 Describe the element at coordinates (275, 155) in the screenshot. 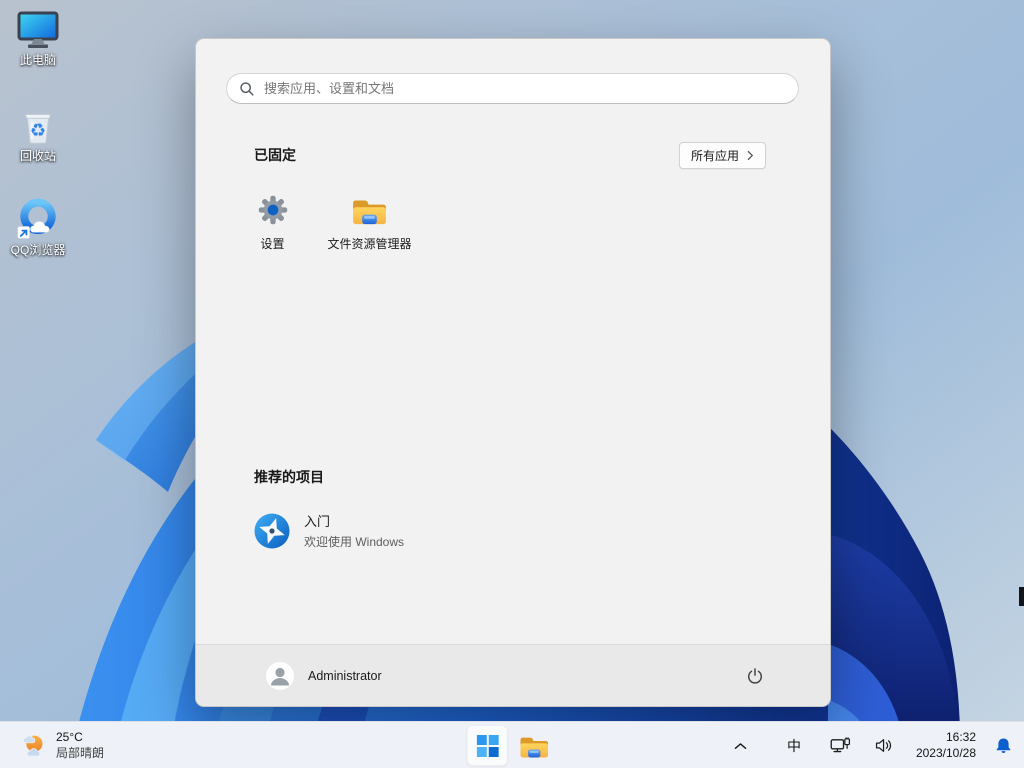

I see `pinned-title: 已固定` at that location.